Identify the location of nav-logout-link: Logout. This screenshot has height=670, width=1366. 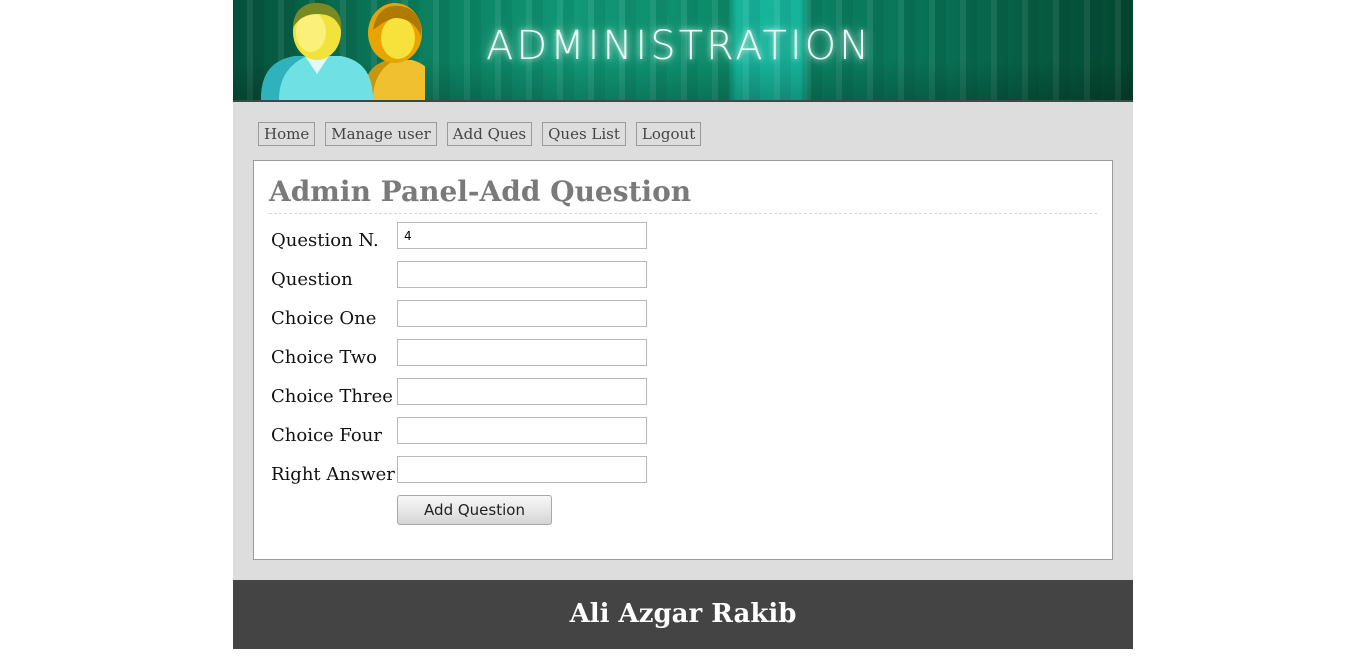
(668, 134).